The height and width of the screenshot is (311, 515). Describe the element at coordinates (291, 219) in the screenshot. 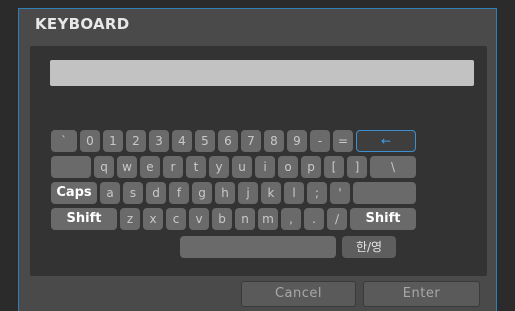

I see `key-comma: ,` at that location.